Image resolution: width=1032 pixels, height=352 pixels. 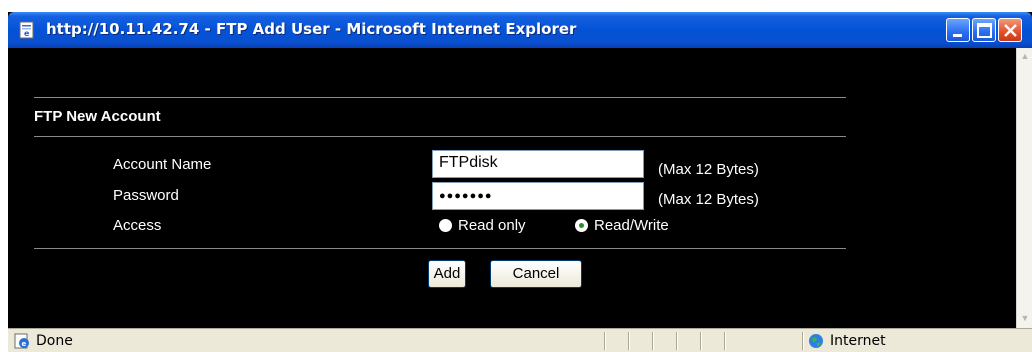 What do you see at coordinates (146, 195) in the screenshot?
I see `password-label: Password` at bounding box center [146, 195].